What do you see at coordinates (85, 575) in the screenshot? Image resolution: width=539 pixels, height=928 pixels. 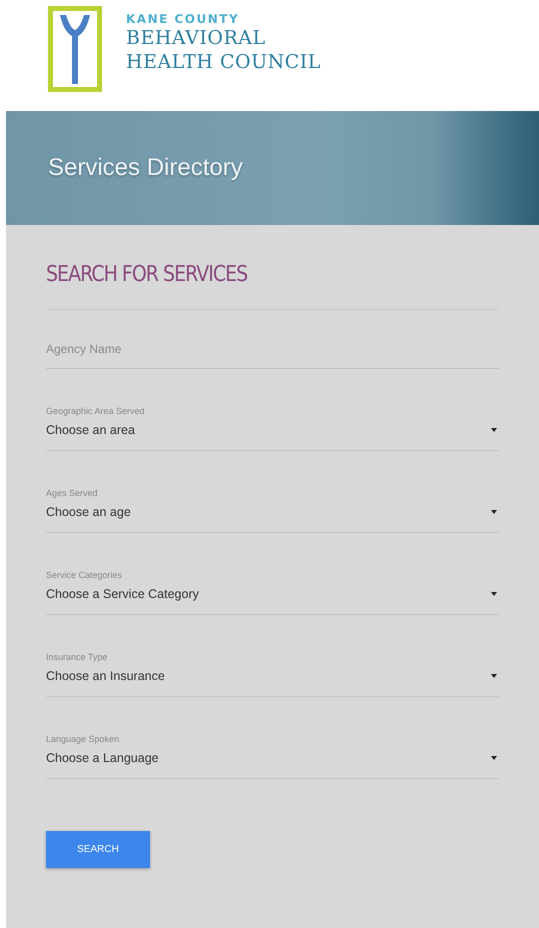 I see `field-label: Service Categories` at bounding box center [85, 575].